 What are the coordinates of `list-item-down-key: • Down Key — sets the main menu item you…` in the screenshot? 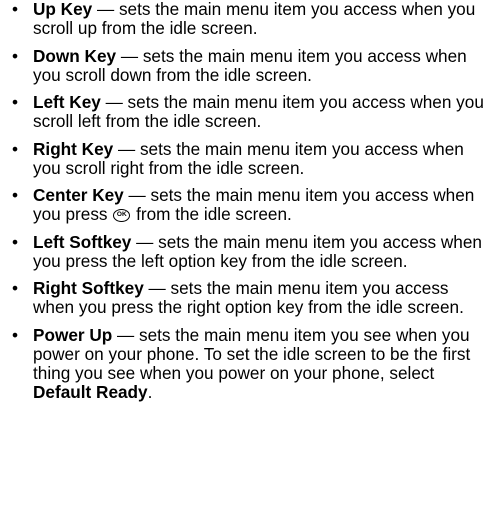 It's located at (243, 65).